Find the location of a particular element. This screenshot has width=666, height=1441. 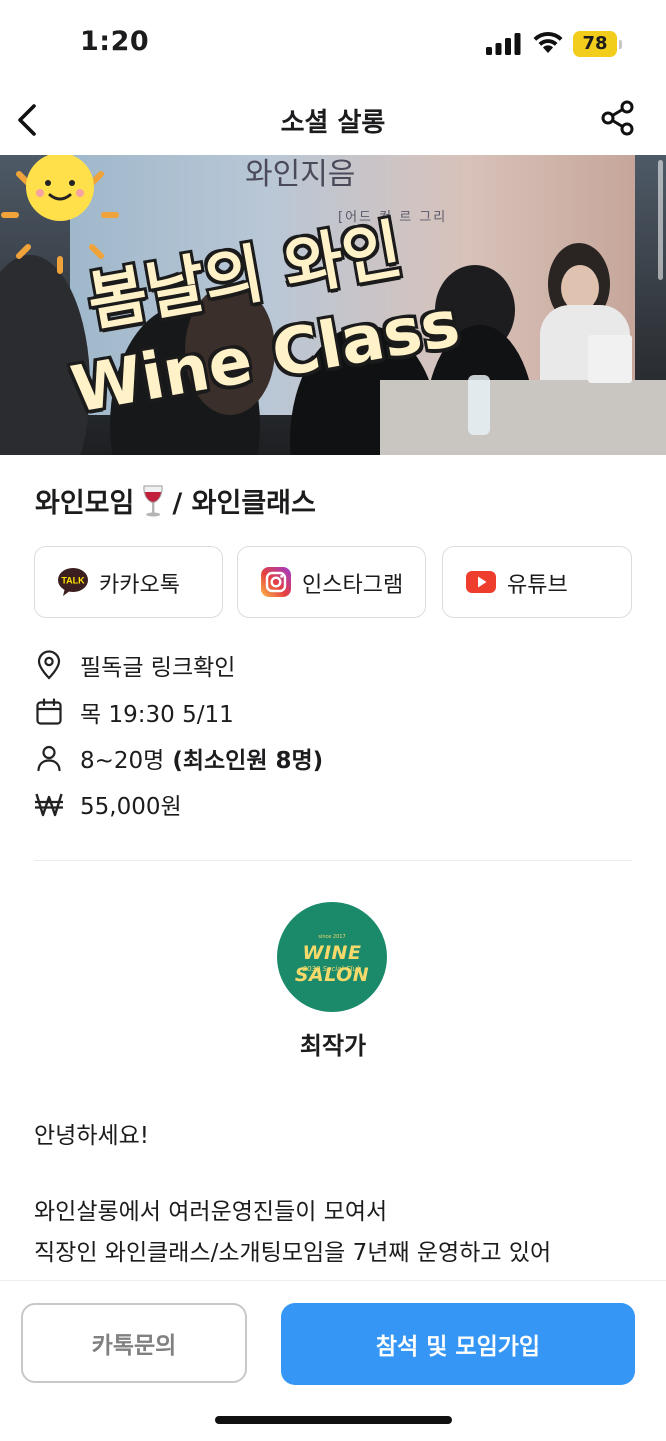

top-nav: 소셜 살롱 is located at coordinates (333, 122).